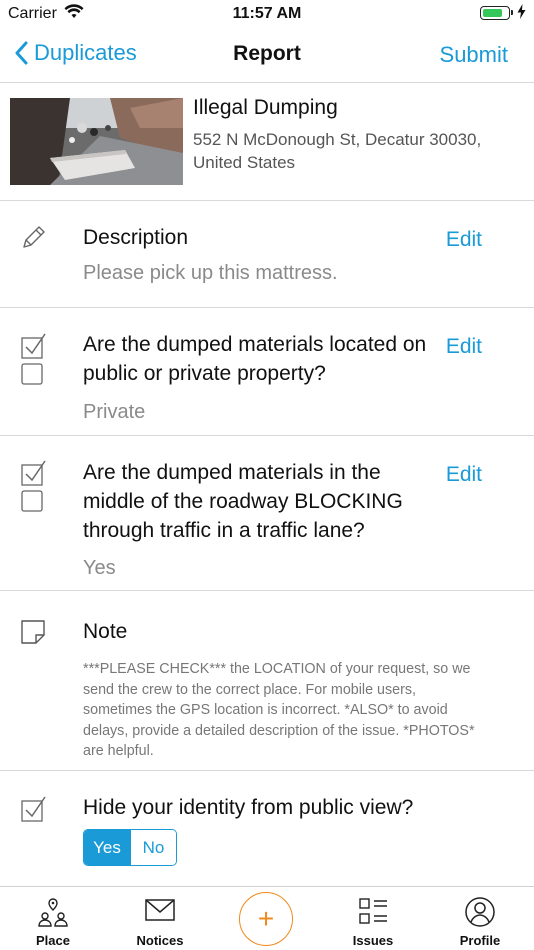 The height and width of the screenshot is (950, 534). What do you see at coordinates (210, 273) in the screenshot?
I see `description-value: Please pick up this mattress.` at bounding box center [210, 273].